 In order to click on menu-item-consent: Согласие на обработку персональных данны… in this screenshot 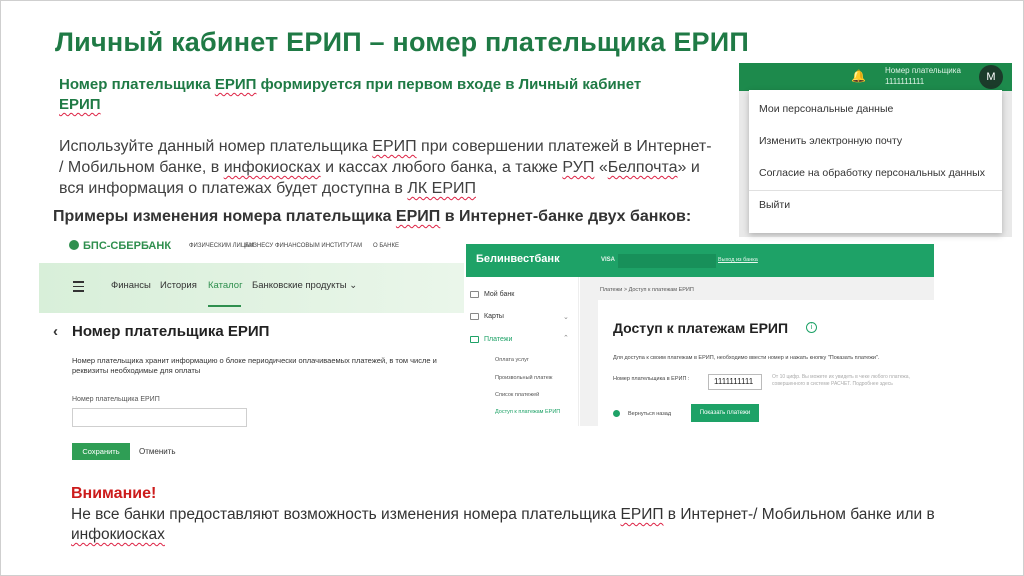, I will do `click(872, 173)`.